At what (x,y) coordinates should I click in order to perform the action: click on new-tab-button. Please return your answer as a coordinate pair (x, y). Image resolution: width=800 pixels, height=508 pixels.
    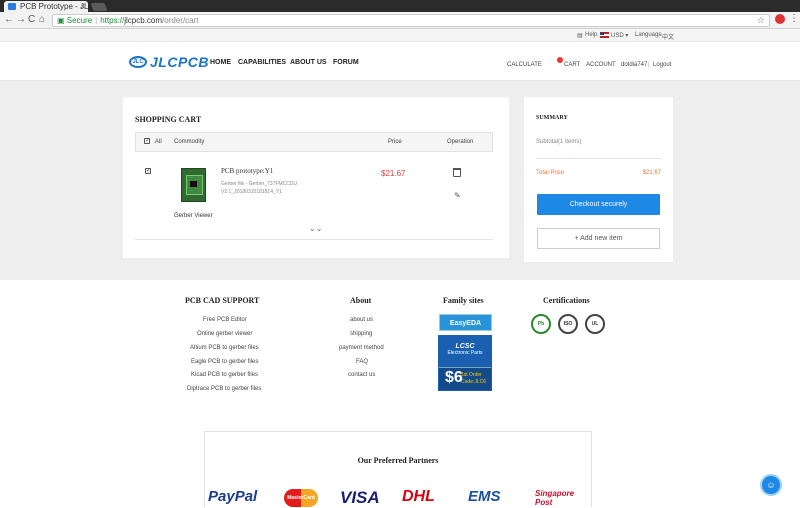
    Looking at the image, I should click on (99, 7).